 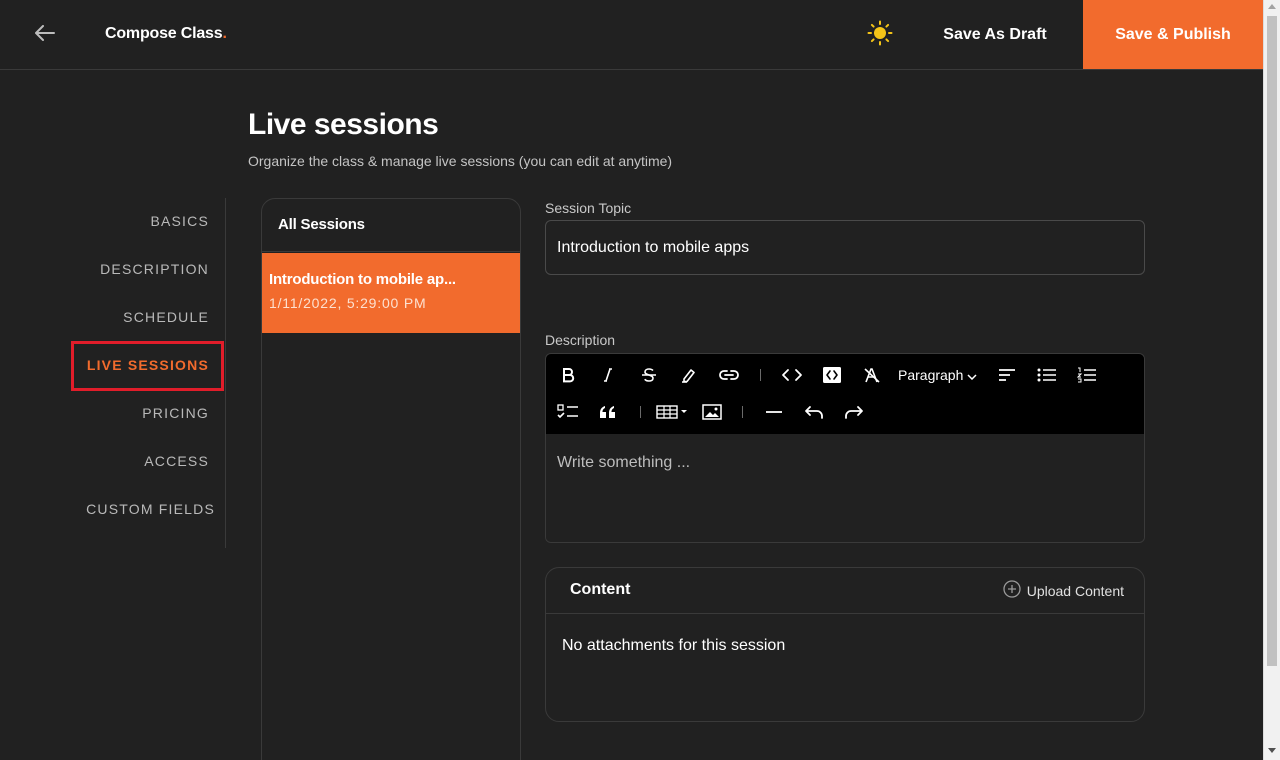 What do you see at coordinates (674, 645) in the screenshot?
I see `no-attachments-text: No attachments for this session` at bounding box center [674, 645].